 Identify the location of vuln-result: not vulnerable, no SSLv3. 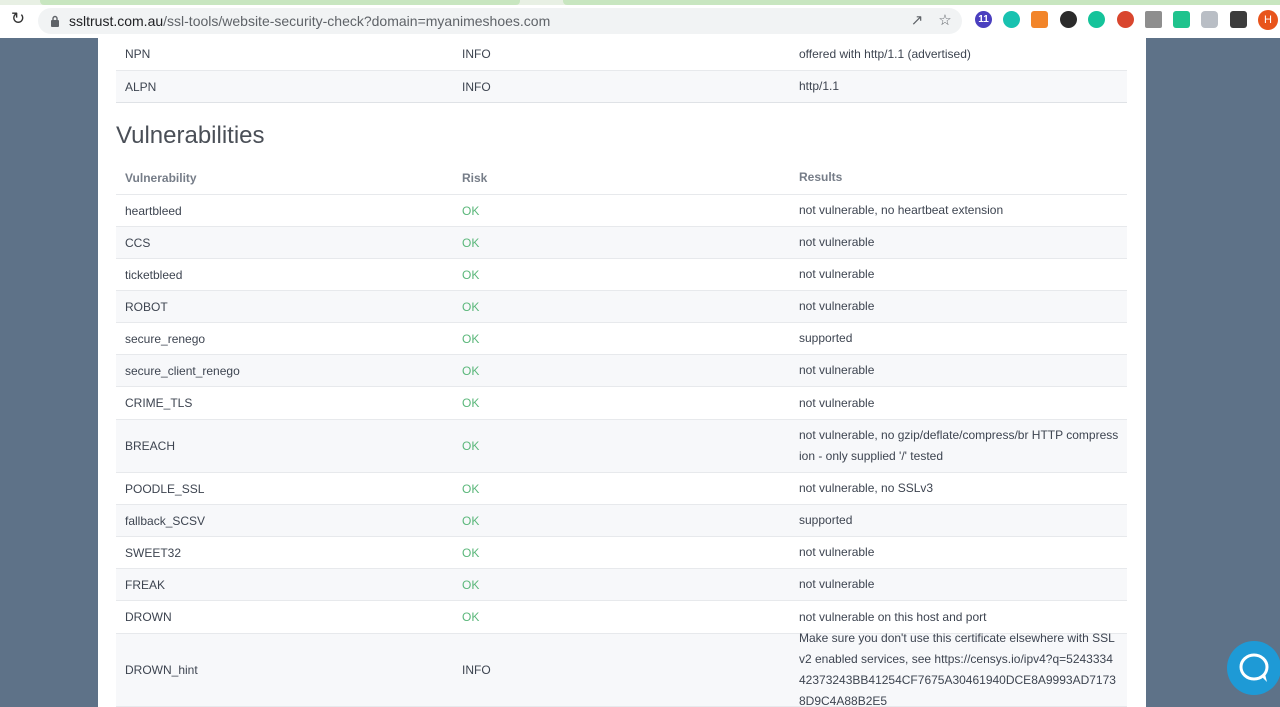
(866, 488).